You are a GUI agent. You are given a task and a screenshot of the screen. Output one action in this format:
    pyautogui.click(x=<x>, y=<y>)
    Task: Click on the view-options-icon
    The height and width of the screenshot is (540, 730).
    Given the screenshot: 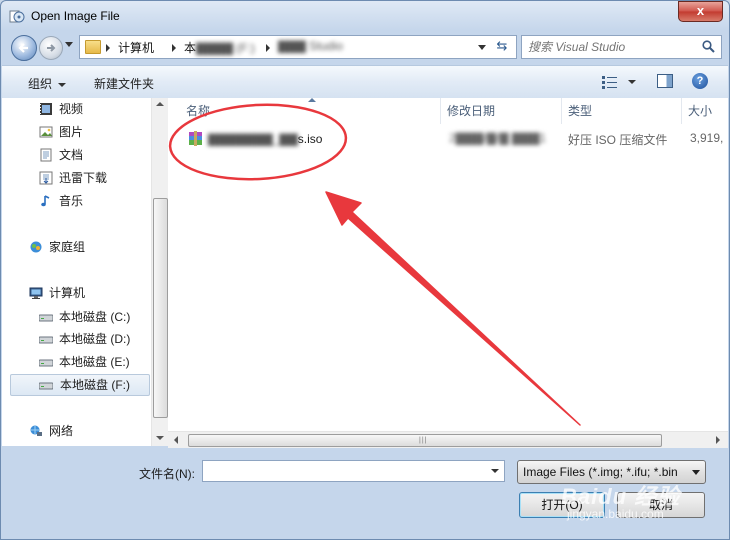 What is the action you would take?
    pyautogui.click(x=610, y=82)
    